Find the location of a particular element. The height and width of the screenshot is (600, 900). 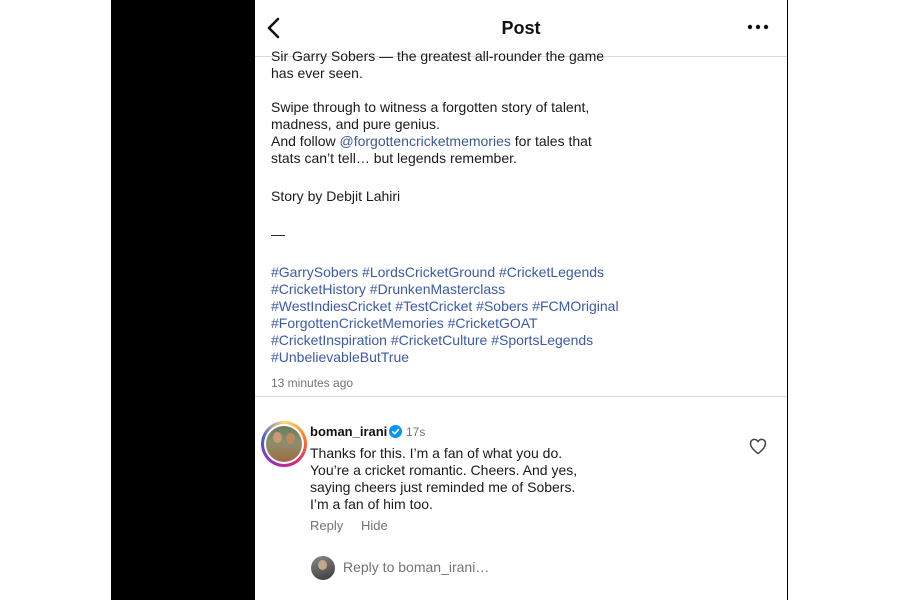

hashtag-link: #TestCricket is located at coordinates (433, 306).